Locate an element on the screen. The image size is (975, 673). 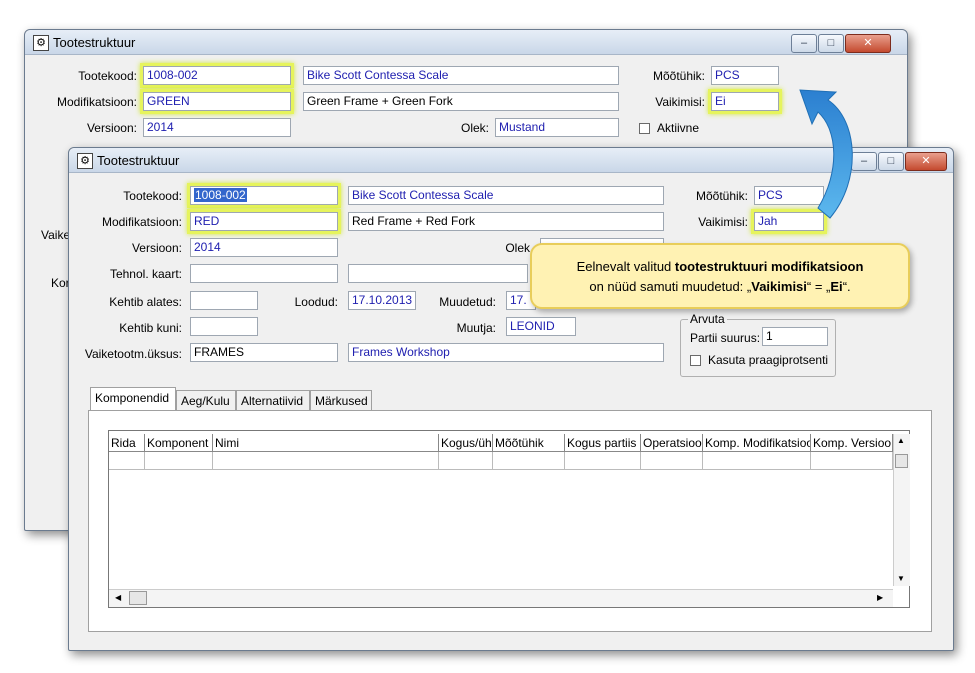
vaiketootm-field: FRAMES is located at coordinates (264, 352).